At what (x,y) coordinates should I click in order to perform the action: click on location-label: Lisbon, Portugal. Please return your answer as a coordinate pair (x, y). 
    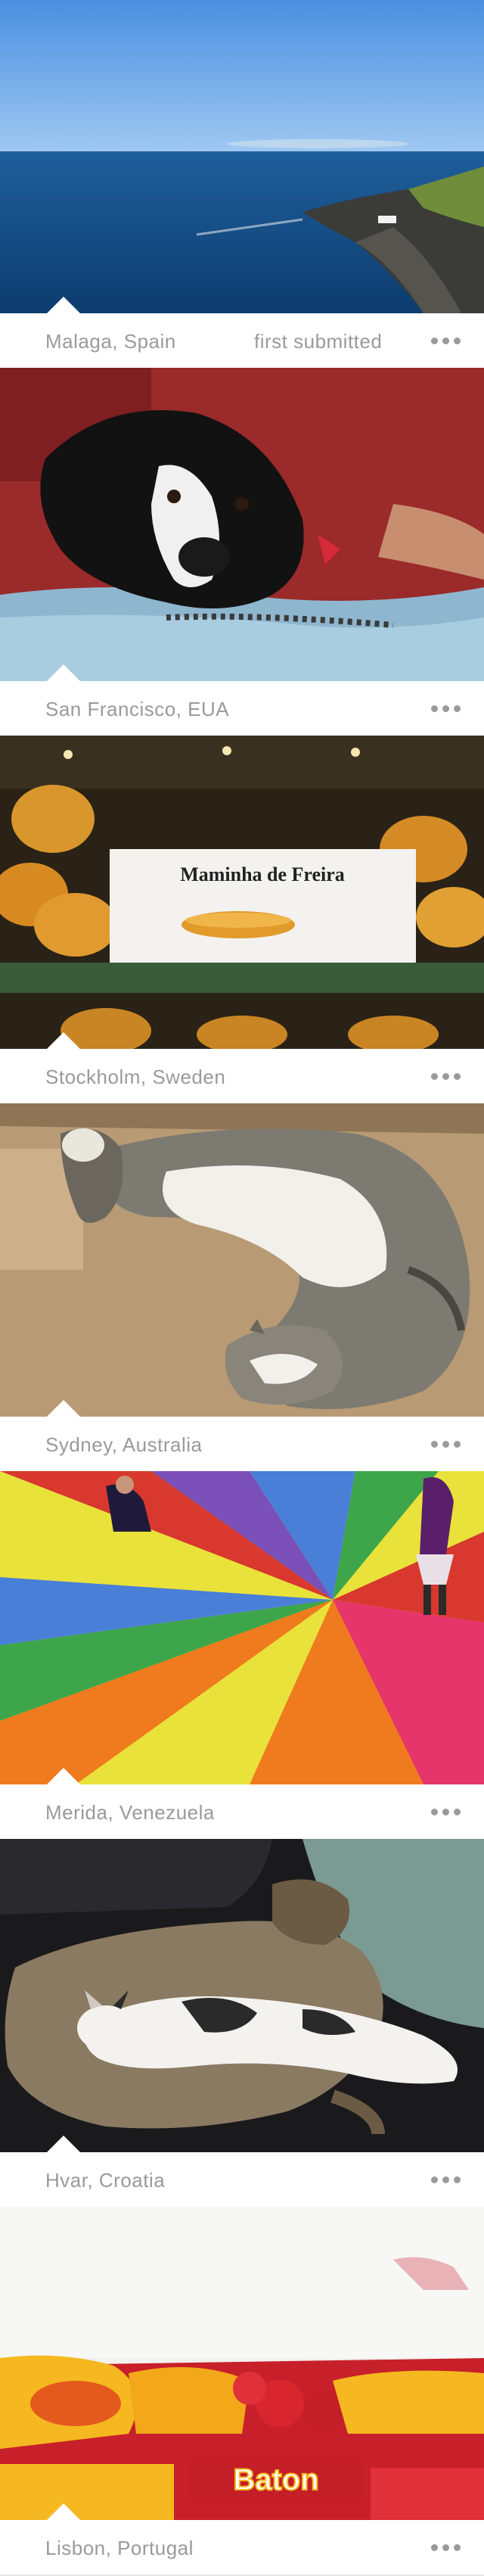
    Looking at the image, I should click on (119, 2548).